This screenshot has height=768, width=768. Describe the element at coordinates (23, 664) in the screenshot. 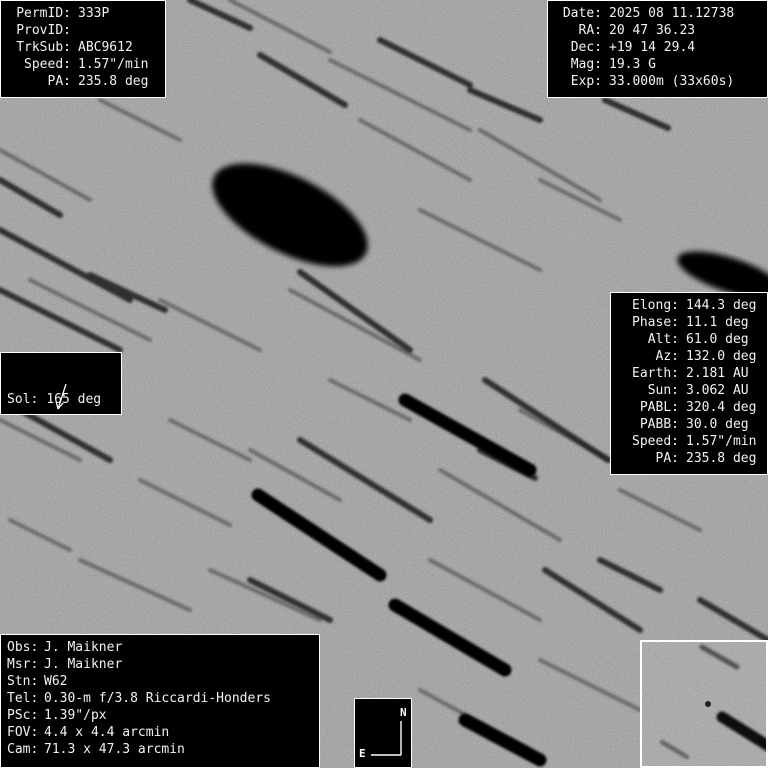

I see `observer-label: Msr:` at that location.